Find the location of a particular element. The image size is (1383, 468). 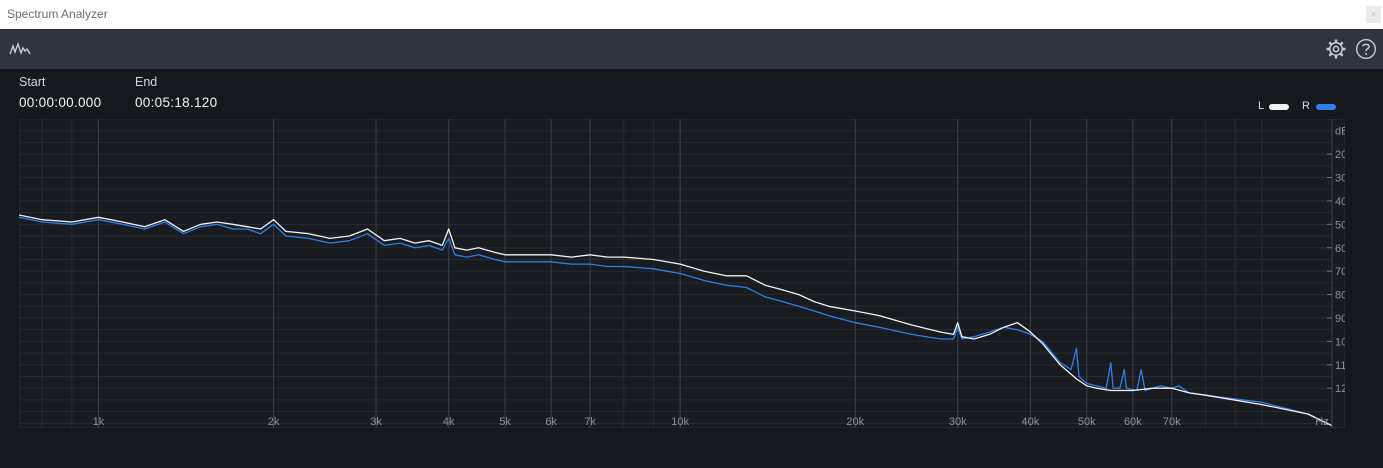

close-button: × is located at coordinates (1373, 14).